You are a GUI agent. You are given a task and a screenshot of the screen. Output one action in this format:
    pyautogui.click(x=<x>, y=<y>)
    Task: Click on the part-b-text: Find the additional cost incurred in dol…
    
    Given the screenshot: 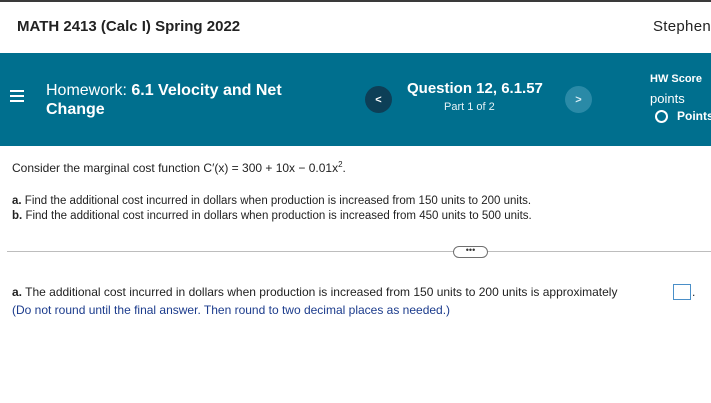 What is the action you would take?
    pyautogui.click(x=278, y=216)
    